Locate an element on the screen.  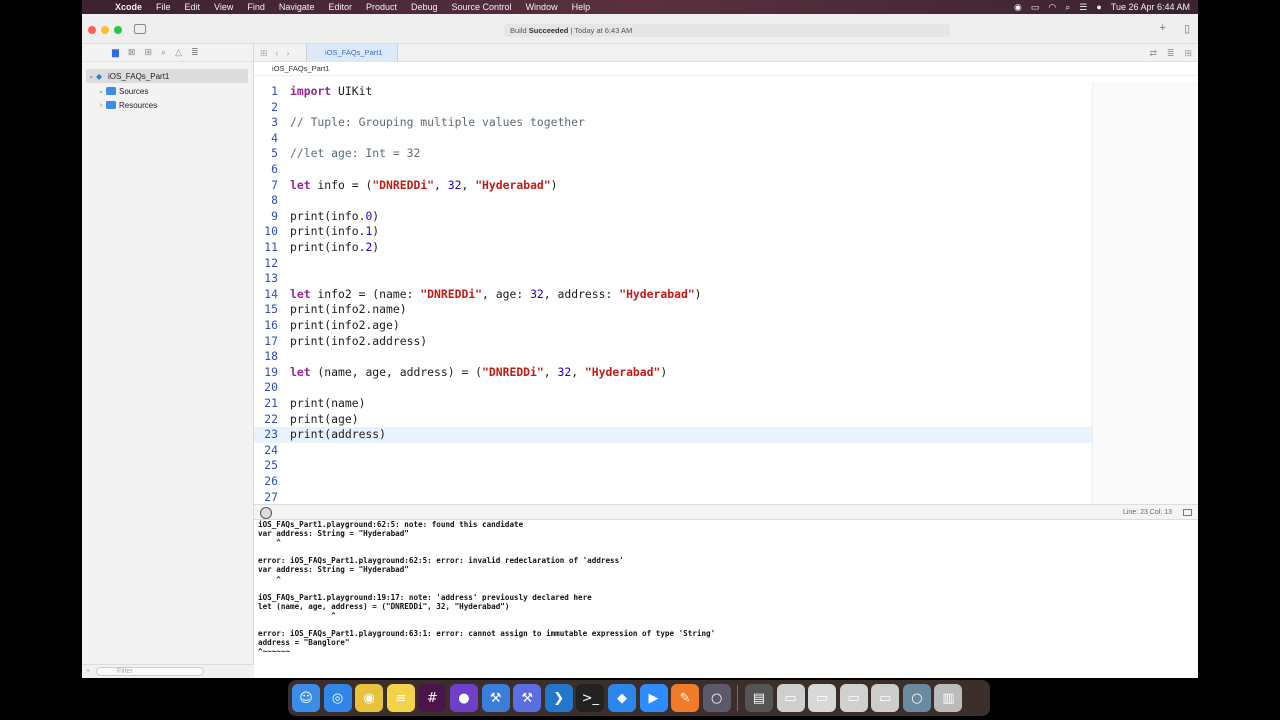
line-number: 19 is located at coordinates (272, 373).